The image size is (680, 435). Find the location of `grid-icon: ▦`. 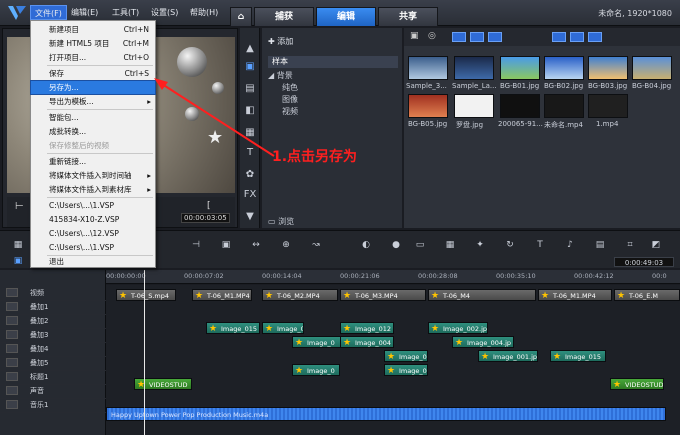

grid-icon: ▦ is located at coordinates (450, 245).